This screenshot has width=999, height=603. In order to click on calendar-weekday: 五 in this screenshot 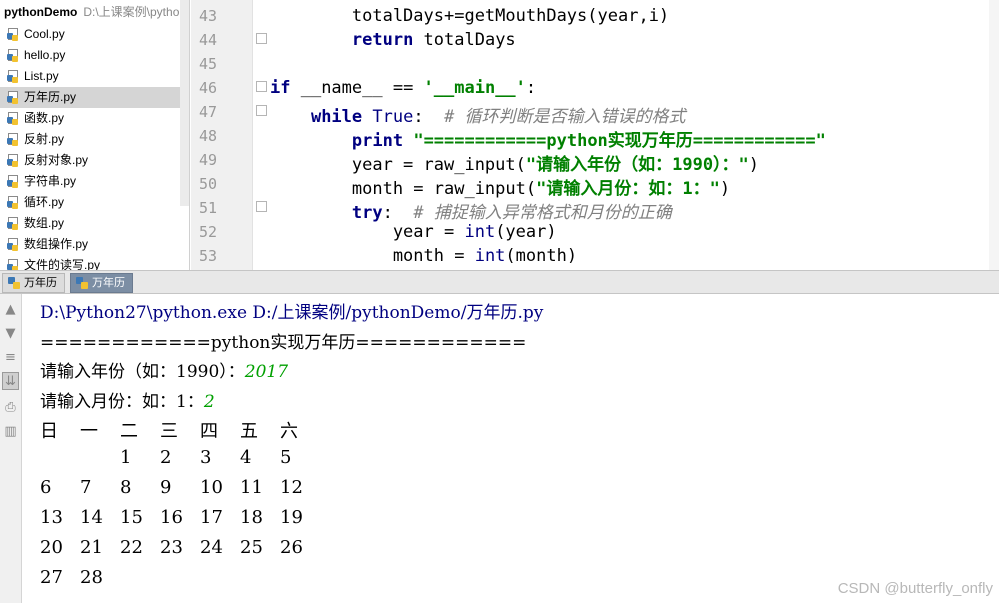, I will do `click(249, 431)`.